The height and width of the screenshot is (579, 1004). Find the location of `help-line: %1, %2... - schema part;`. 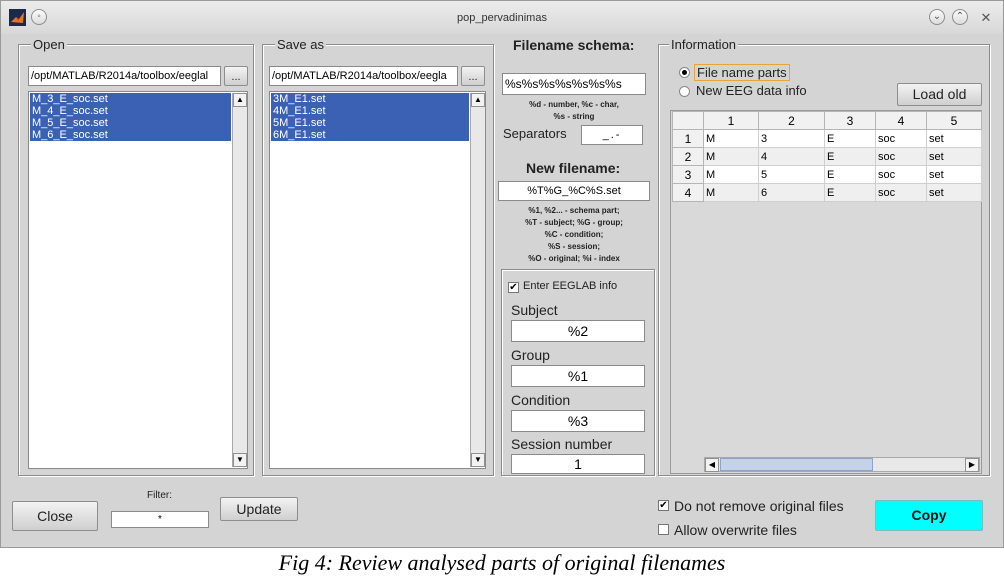

help-line: %1, %2... - schema part; is located at coordinates (574, 210).